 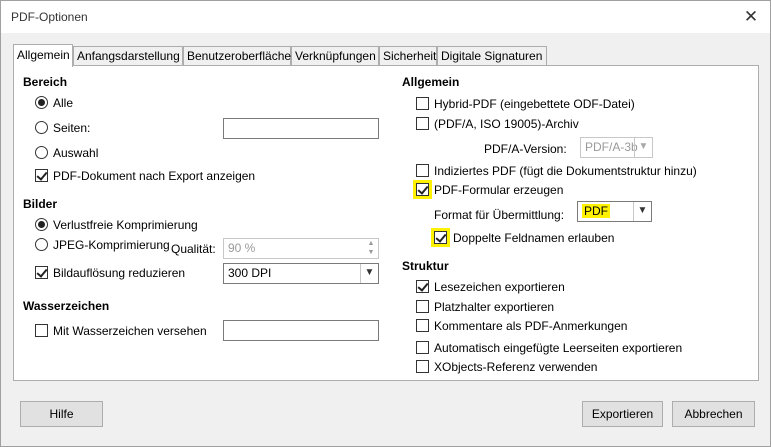 What do you see at coordinates (193, 249) in the screenshot?
I see `label-quality: Qualität:` at bounding box center [193, 249].